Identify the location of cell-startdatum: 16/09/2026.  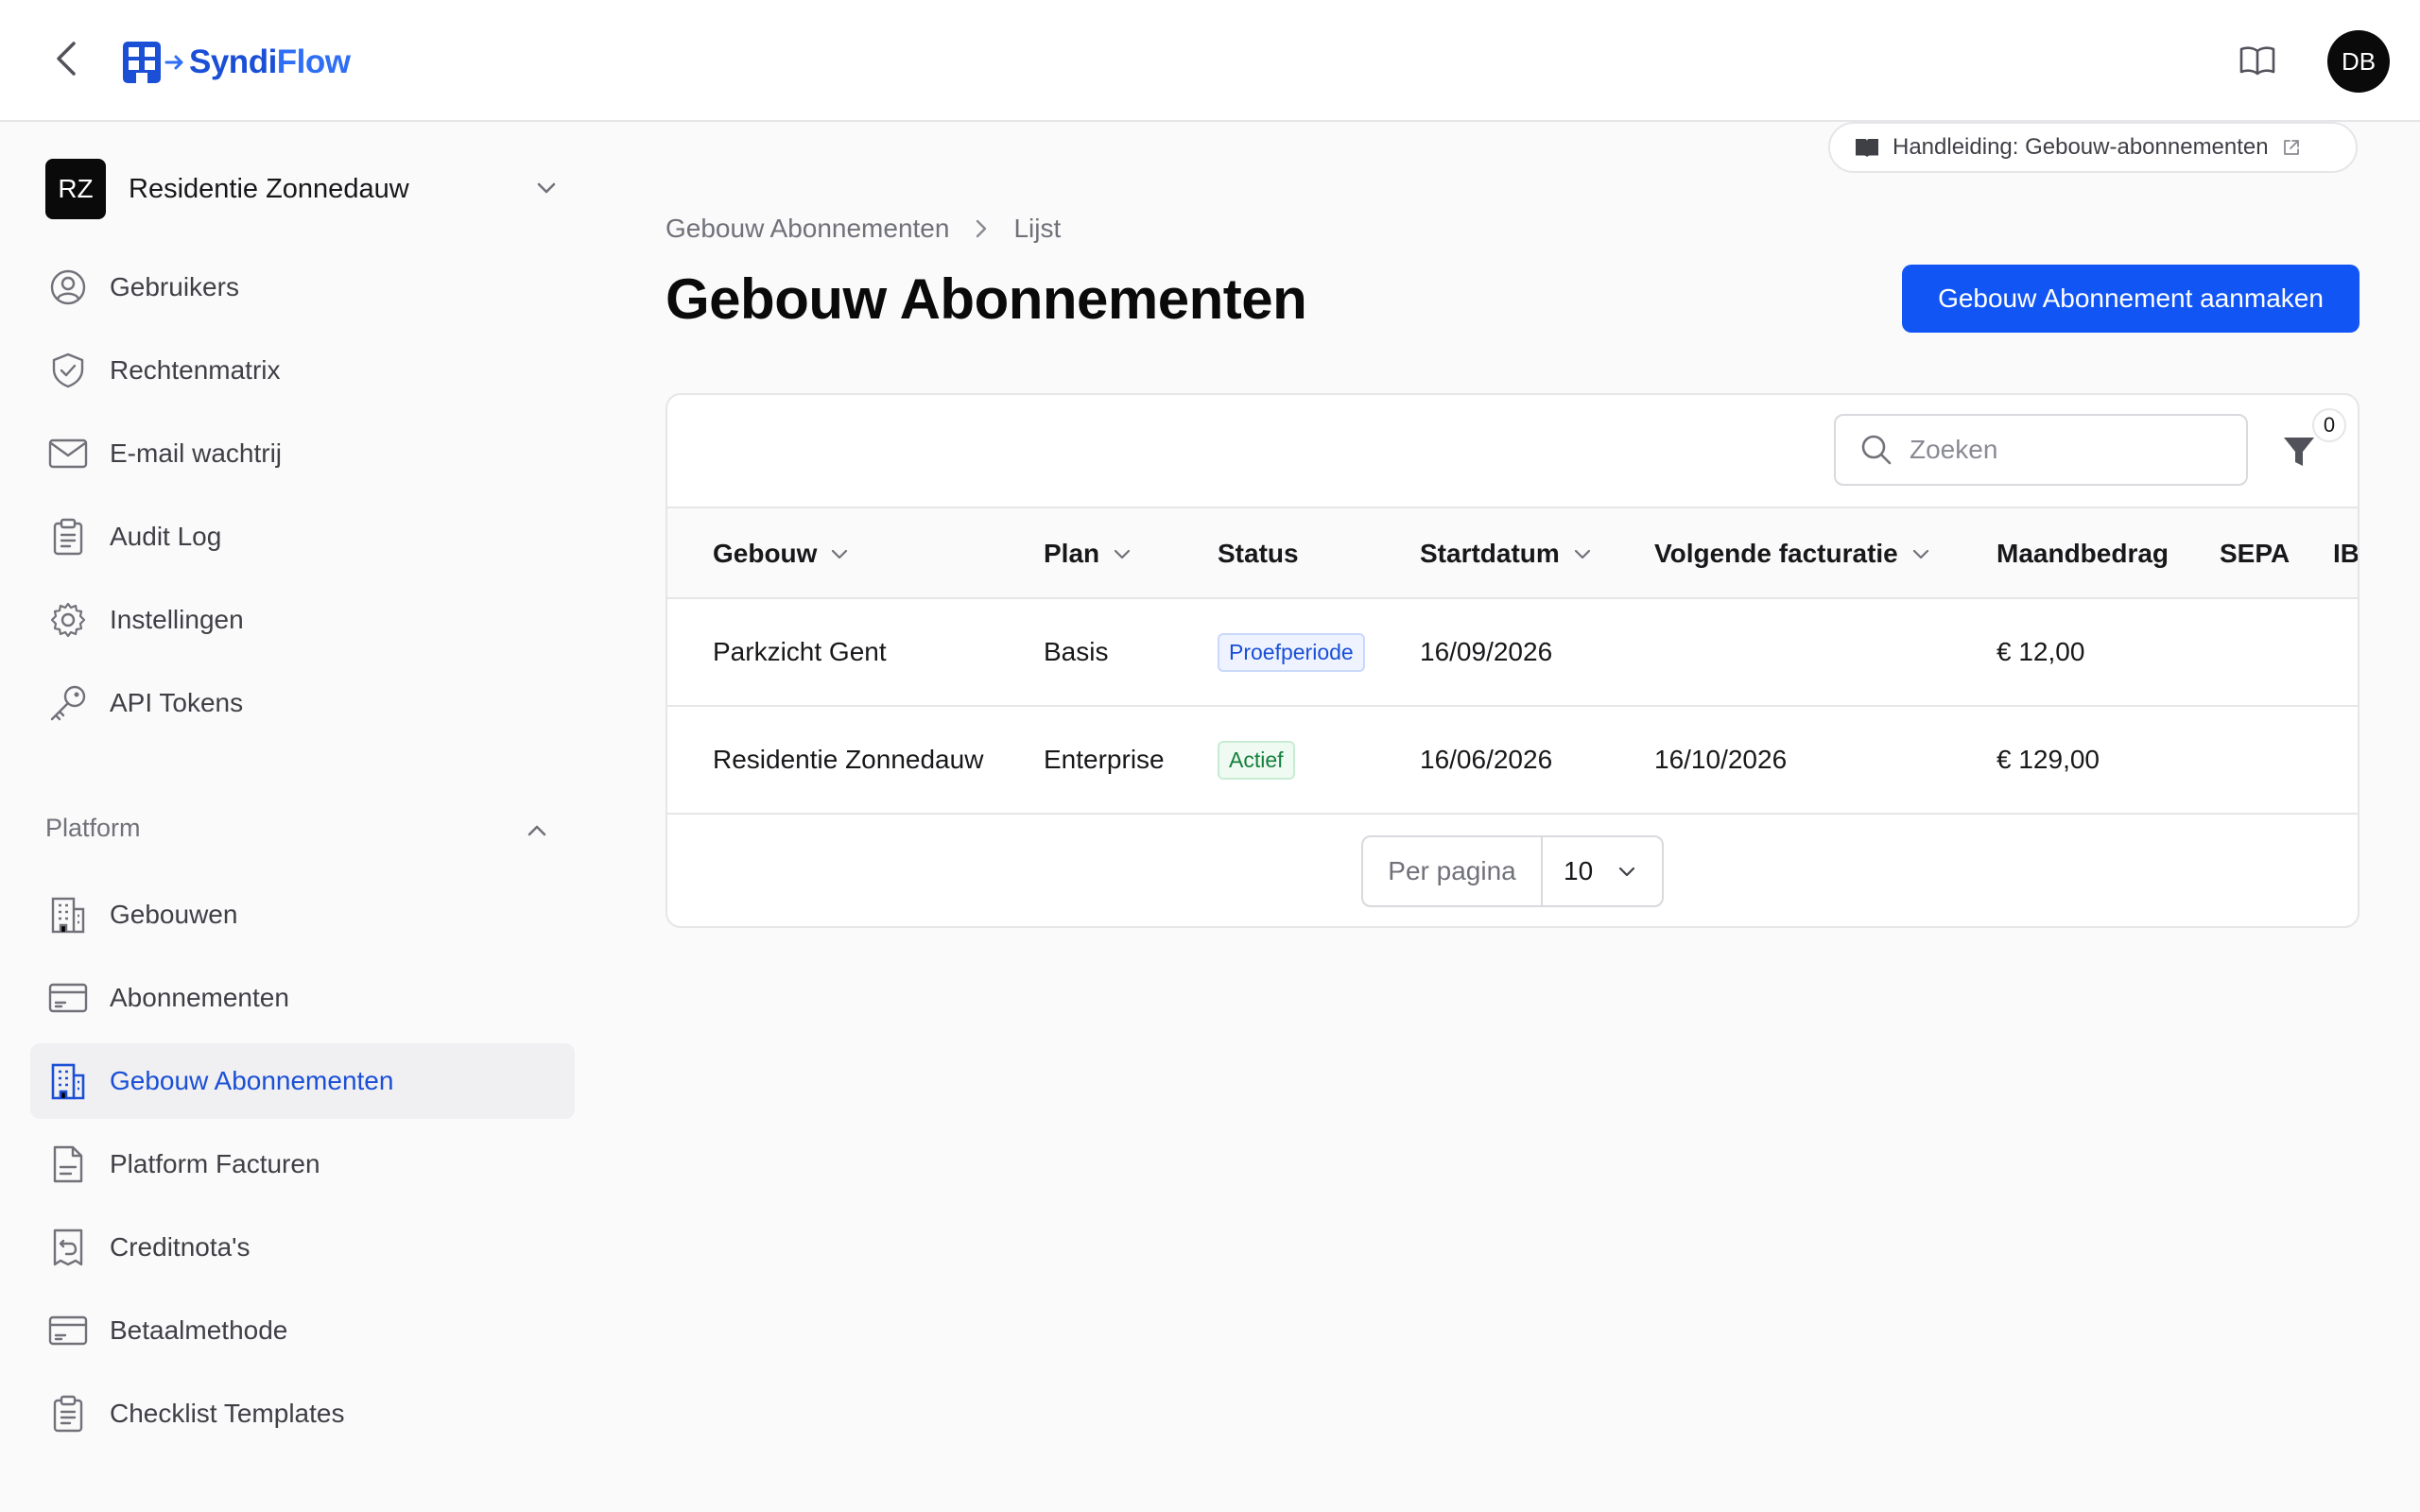
(1487, 651).